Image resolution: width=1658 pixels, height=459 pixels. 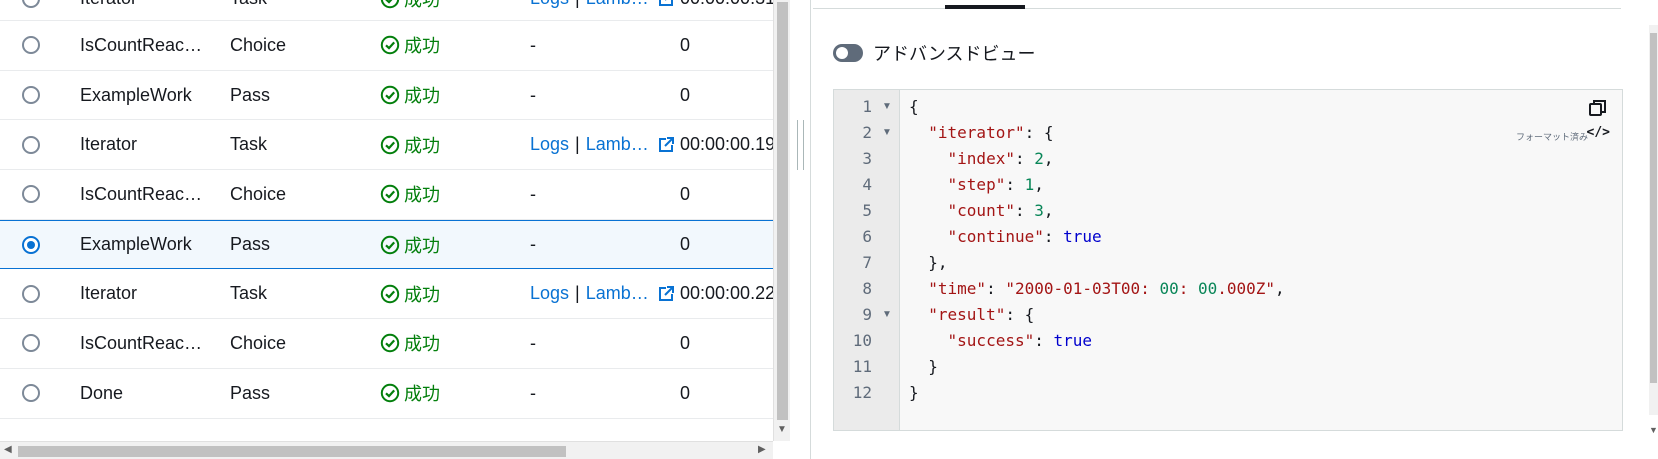 I want to click on details-vertical-scrollbar: ▼, so click(x=1653, y=230).